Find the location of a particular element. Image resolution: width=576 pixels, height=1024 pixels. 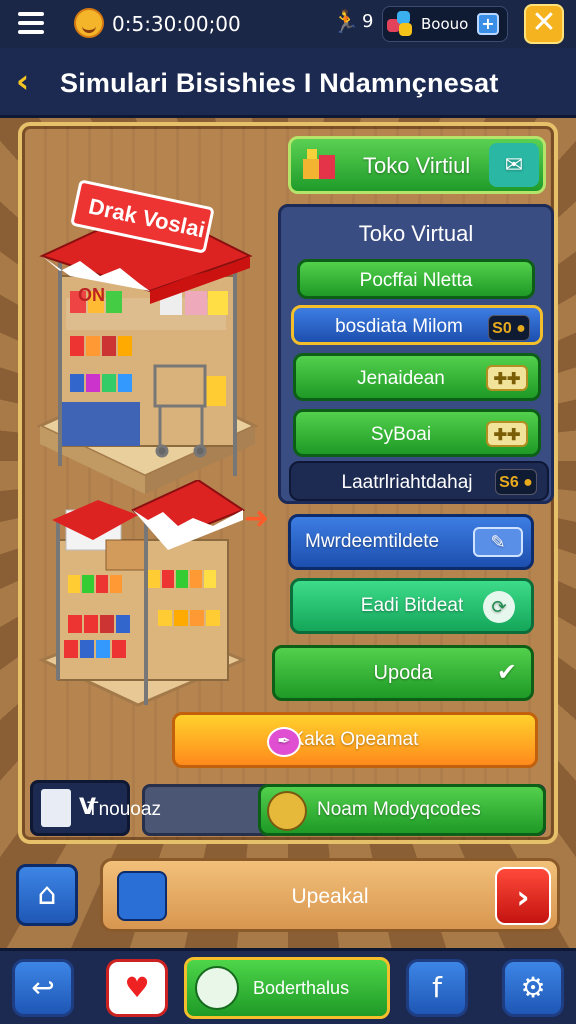

menu-item-syboai: SyBoai ✚✚ is located at coordinates (417, 433).